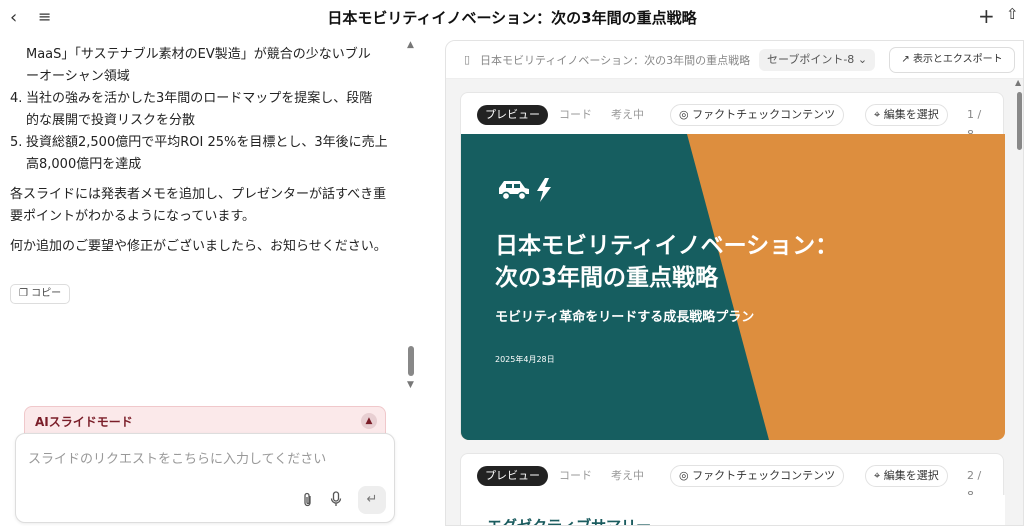 This screenshot has width=1024, height=526. Describe the element at coordinates (198, 194) in the screenshot. I see `paragraph-line: 各スライドには発表者メモを追加し、プレゼンターが話すべき重` at that location.